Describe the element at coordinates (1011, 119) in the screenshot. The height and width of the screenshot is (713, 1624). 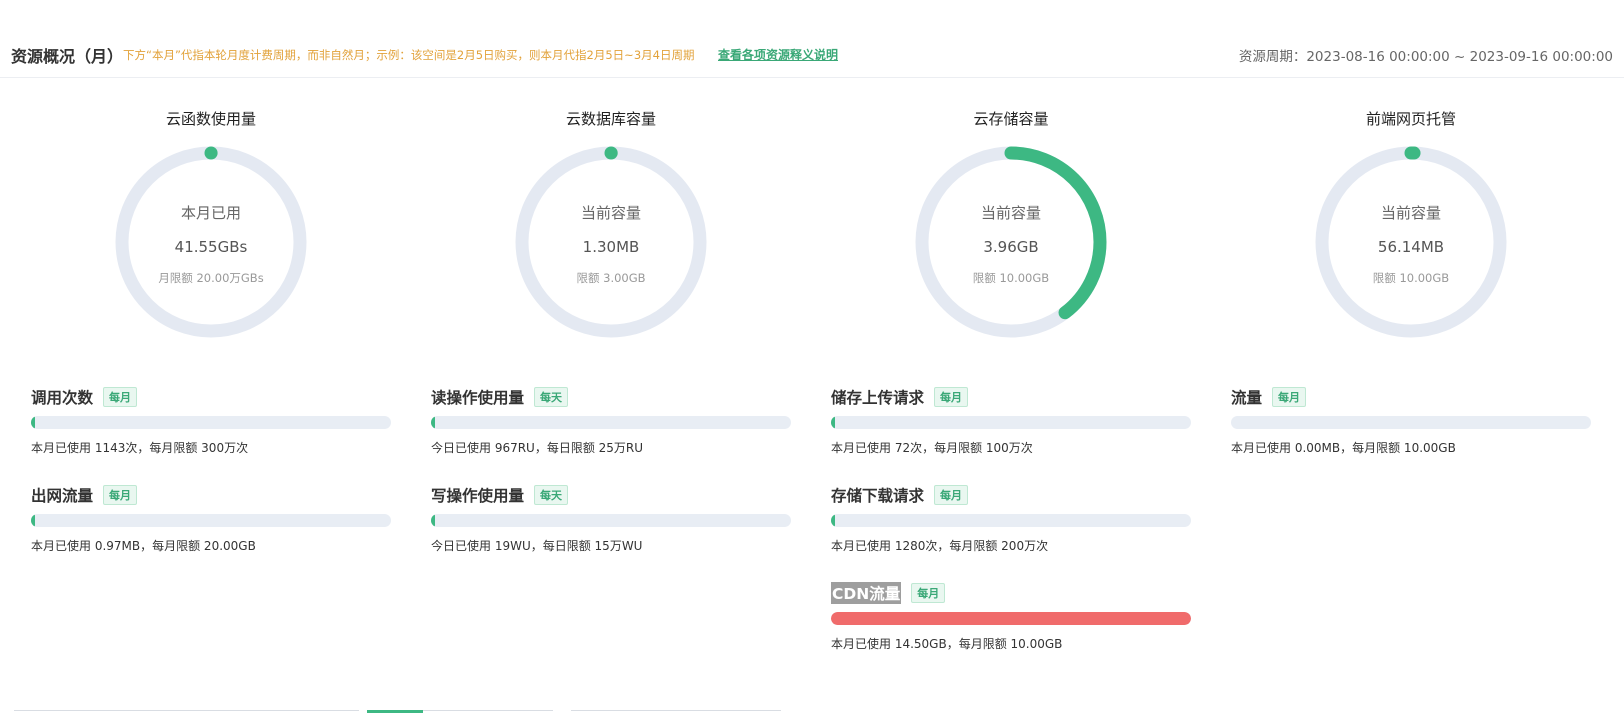
I see `gauge-title: 云存储容量` at that location.